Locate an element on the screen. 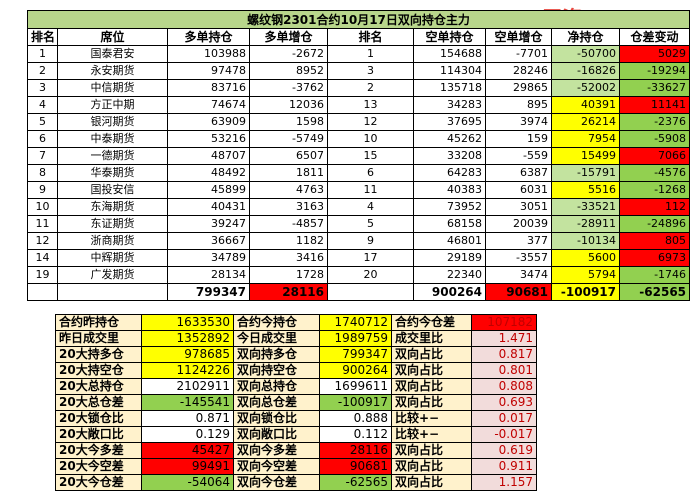 This screenshot has height=493, width=691. short-change: 159 is located at coordinates (518, 139).